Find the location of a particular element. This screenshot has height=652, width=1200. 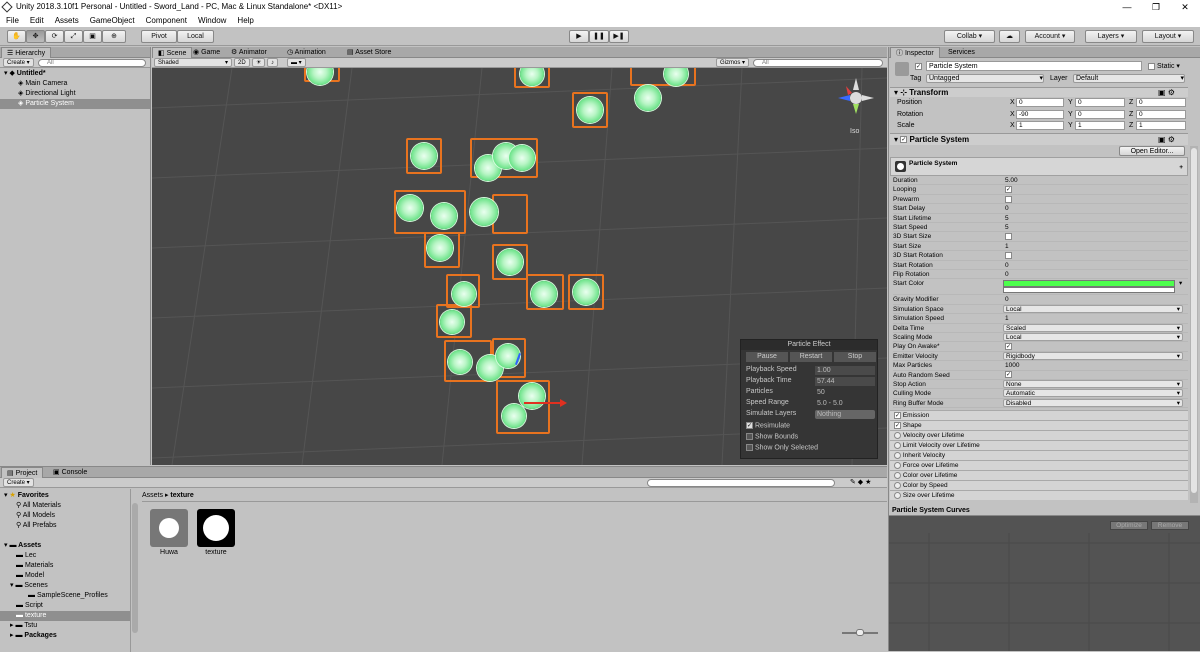

hierarchy-item-particle-system: ◈ Particle System is located at coordinates (75, 104).